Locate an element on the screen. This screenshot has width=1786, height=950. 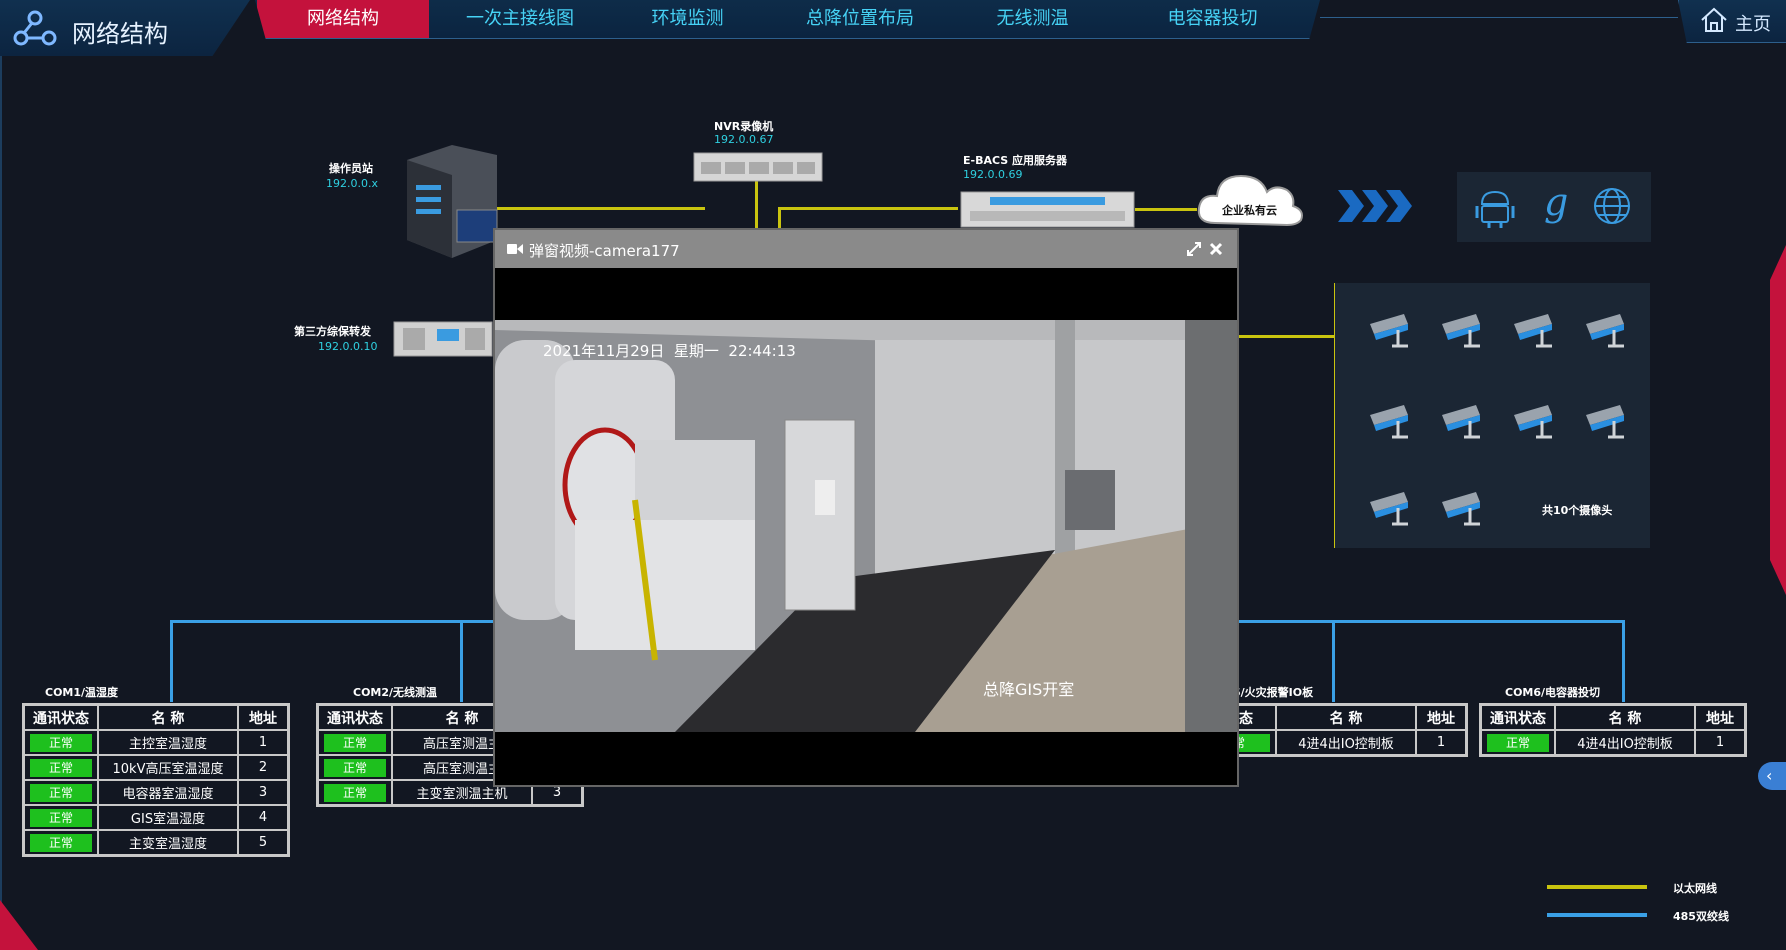
frame-top-line is located at coordinates (1499, 17).